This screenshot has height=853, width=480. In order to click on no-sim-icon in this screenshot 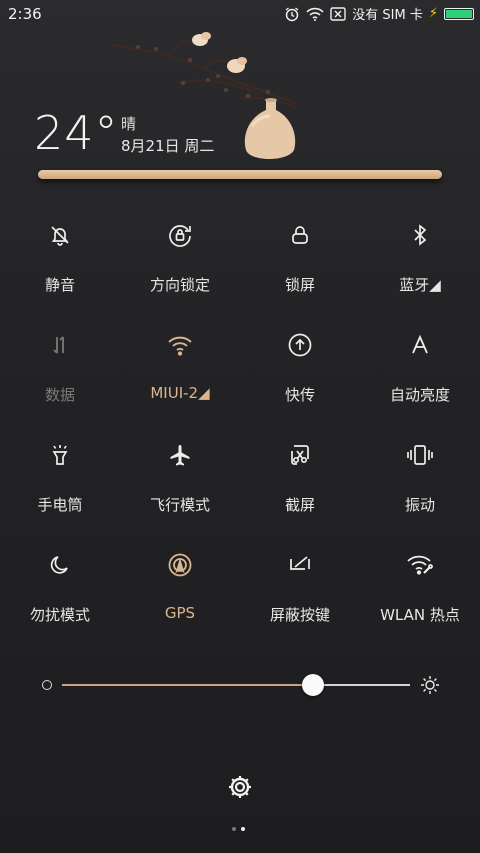, I will do `click(338, 13)`.